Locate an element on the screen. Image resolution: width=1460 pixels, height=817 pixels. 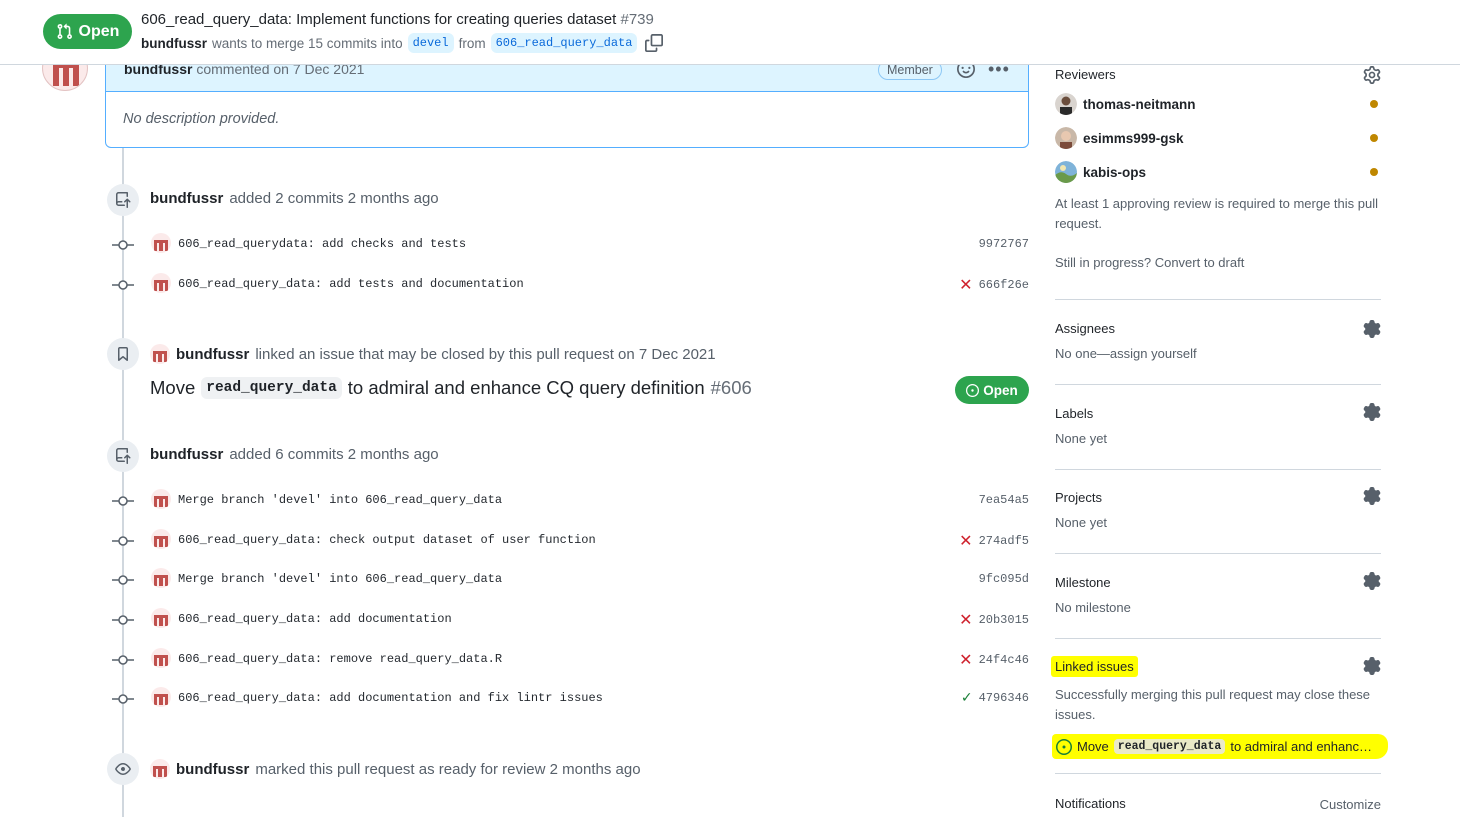
commit-sha-text: 24f4c46 is located at coordinates (1004, 660).